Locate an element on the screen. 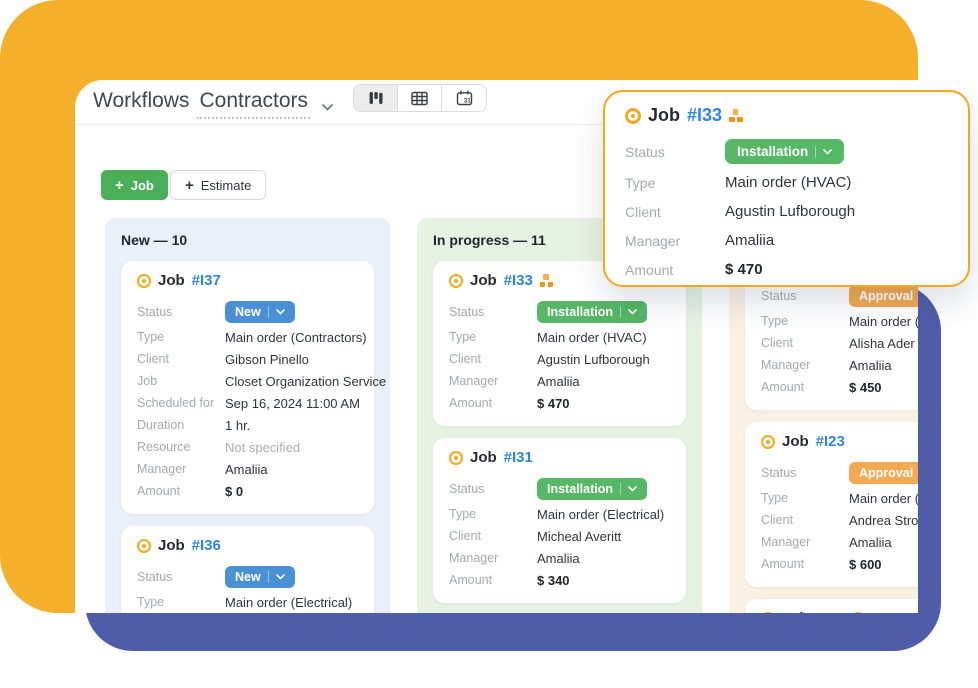 The height and width of the screenshot is (688, 978). field-label: Job is located at coordinates (147, 381).